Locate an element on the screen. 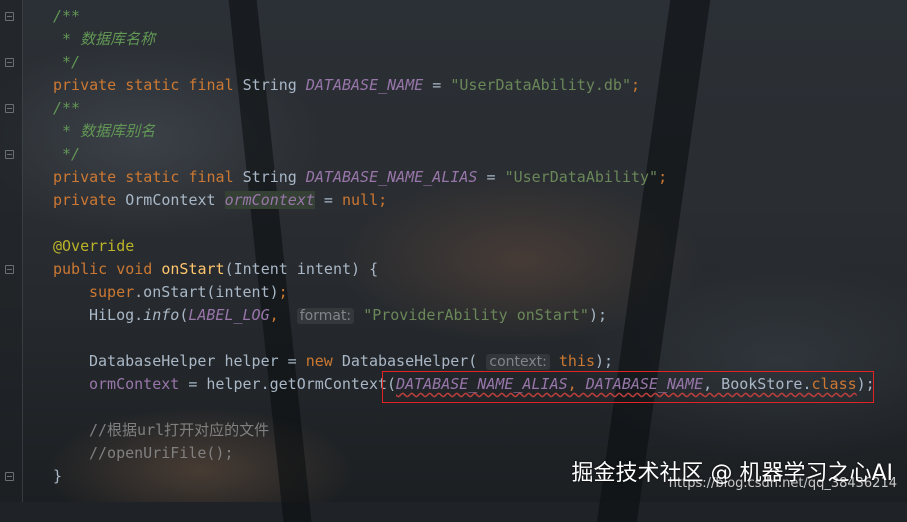 The width and height of the screenshot is (907, 522). code-line: * 数据库别名 is located at coordinates (104, 131).